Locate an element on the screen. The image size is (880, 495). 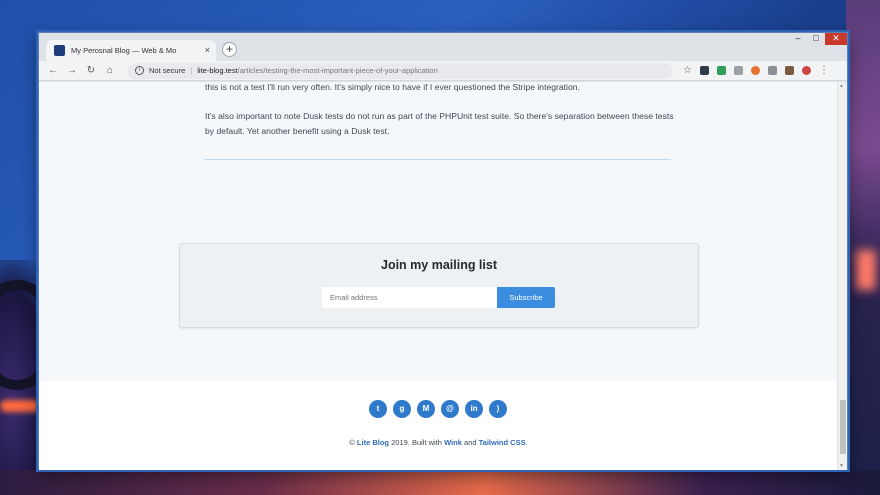
title-bar: My Perosnal Blog — Web & Mo × + – □ ✕ is located at coordinates (443, 47).